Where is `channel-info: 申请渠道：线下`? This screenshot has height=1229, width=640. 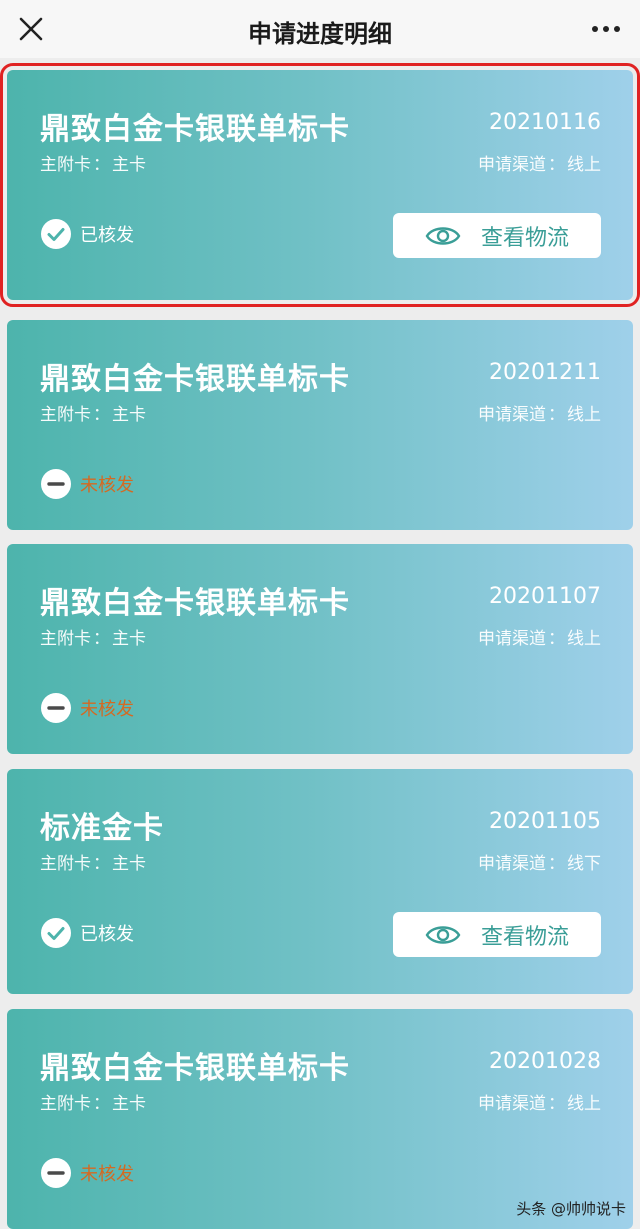 channel-info: 申请渠道：线下 is located at coordinates (539, 861).